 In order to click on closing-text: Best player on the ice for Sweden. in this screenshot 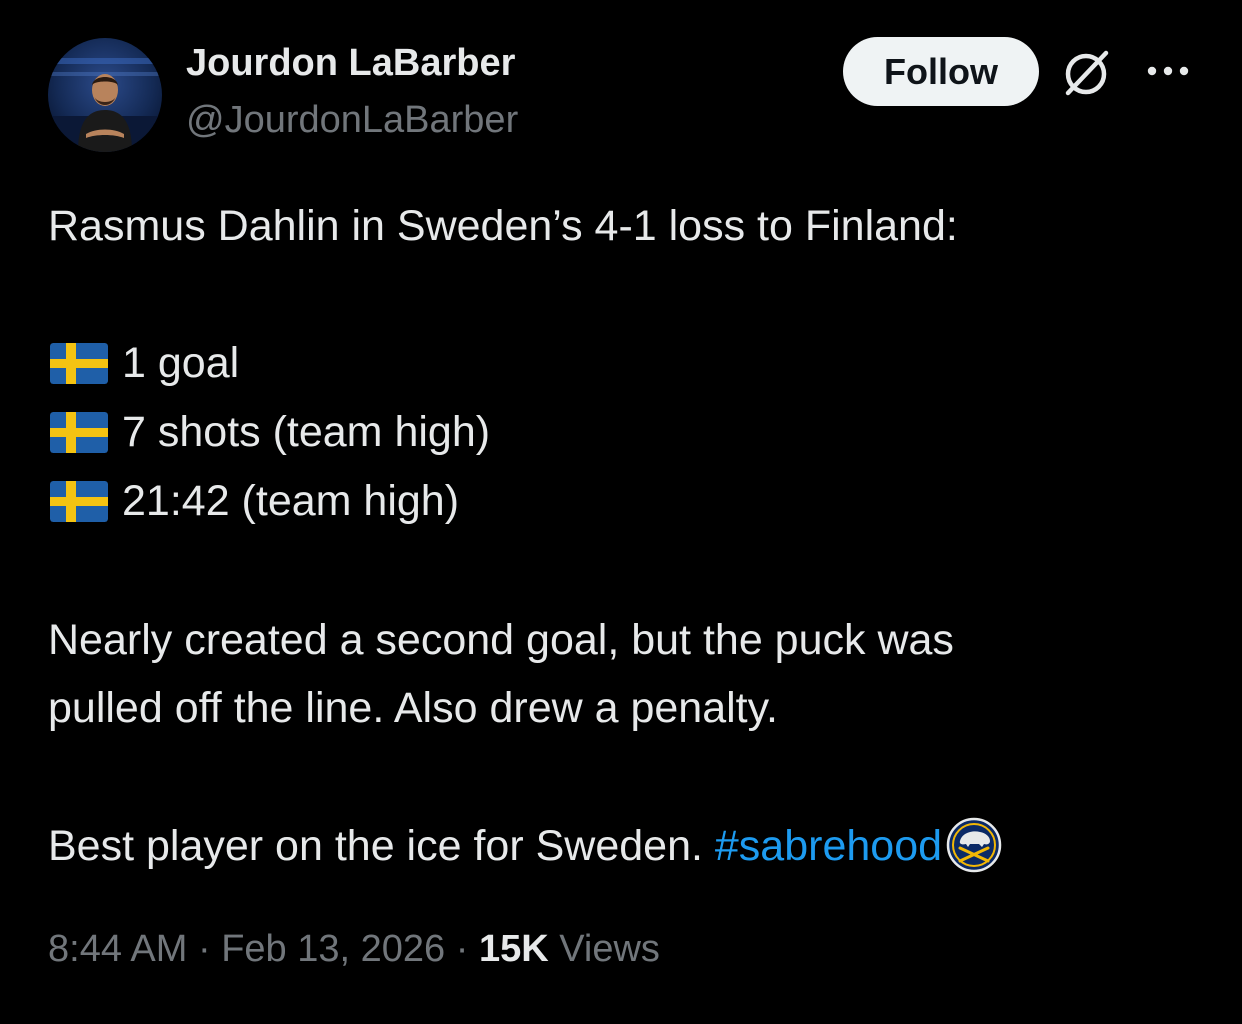, I will do `click(381, 846)`.